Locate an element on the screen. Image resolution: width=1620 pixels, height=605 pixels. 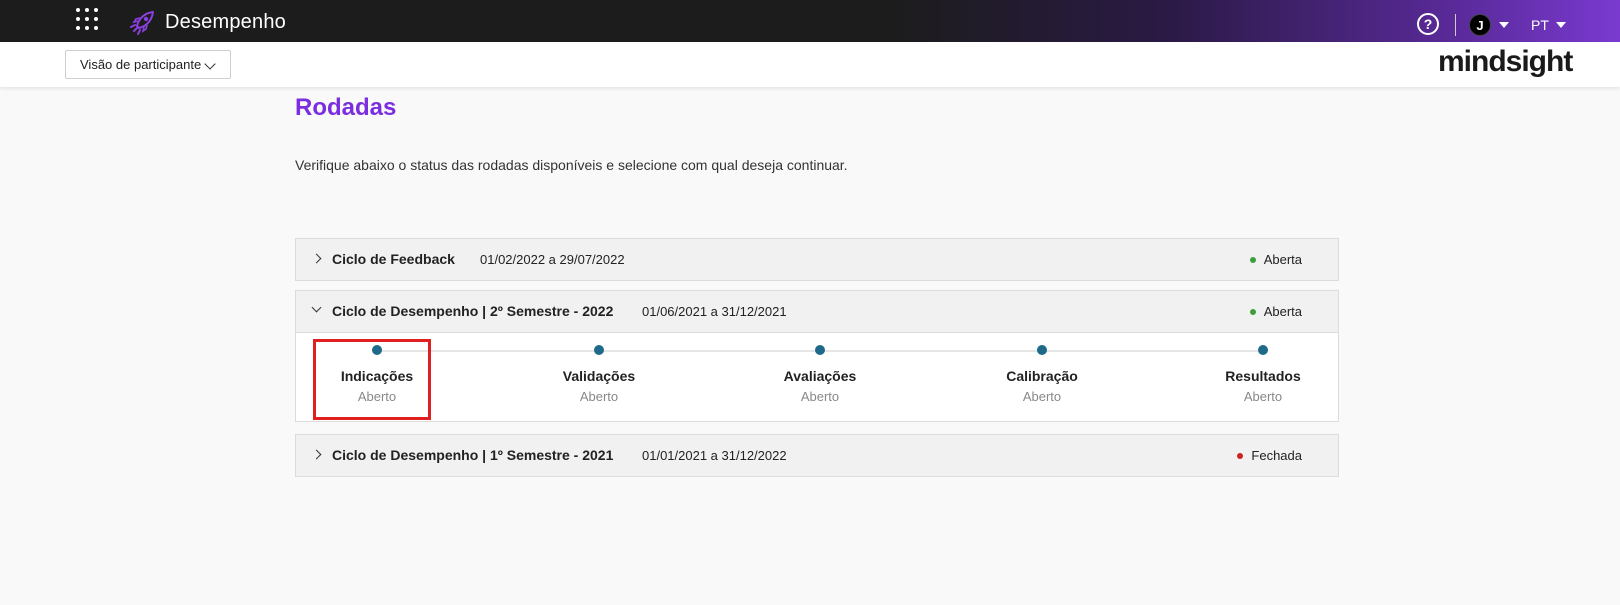
highlight-box is located at coordinates (372, 379).